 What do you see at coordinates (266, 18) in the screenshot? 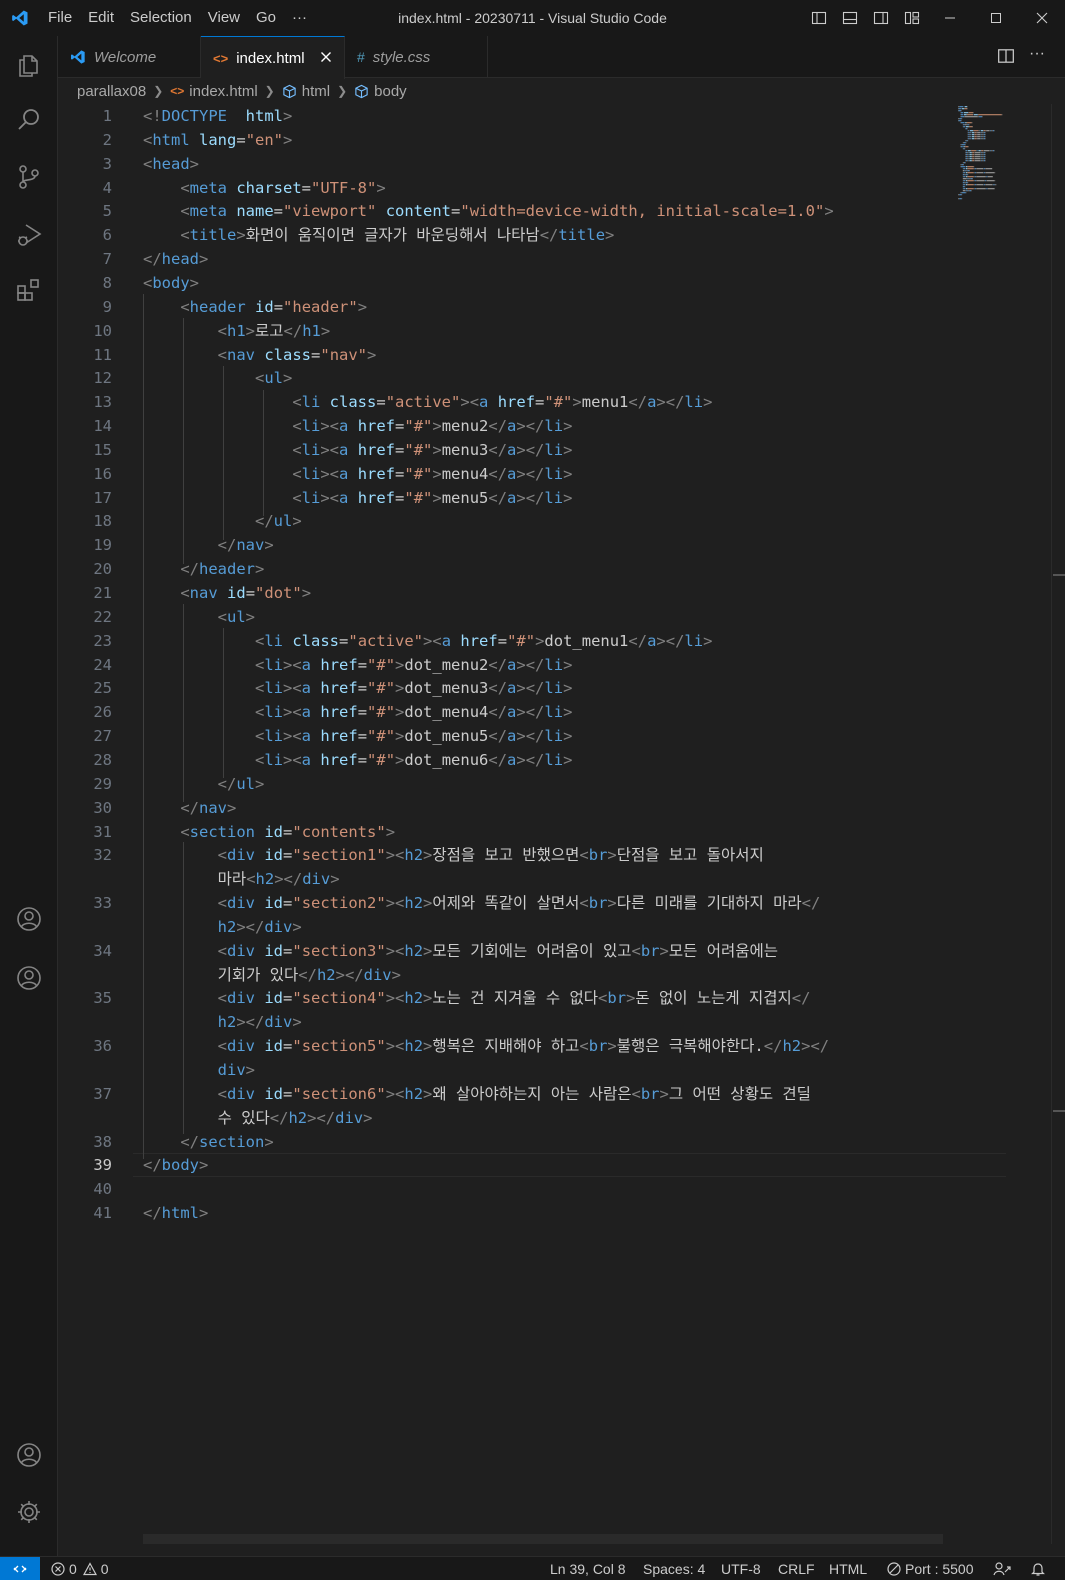
I see `menu-go: Go` at bounding box center [266, 18].